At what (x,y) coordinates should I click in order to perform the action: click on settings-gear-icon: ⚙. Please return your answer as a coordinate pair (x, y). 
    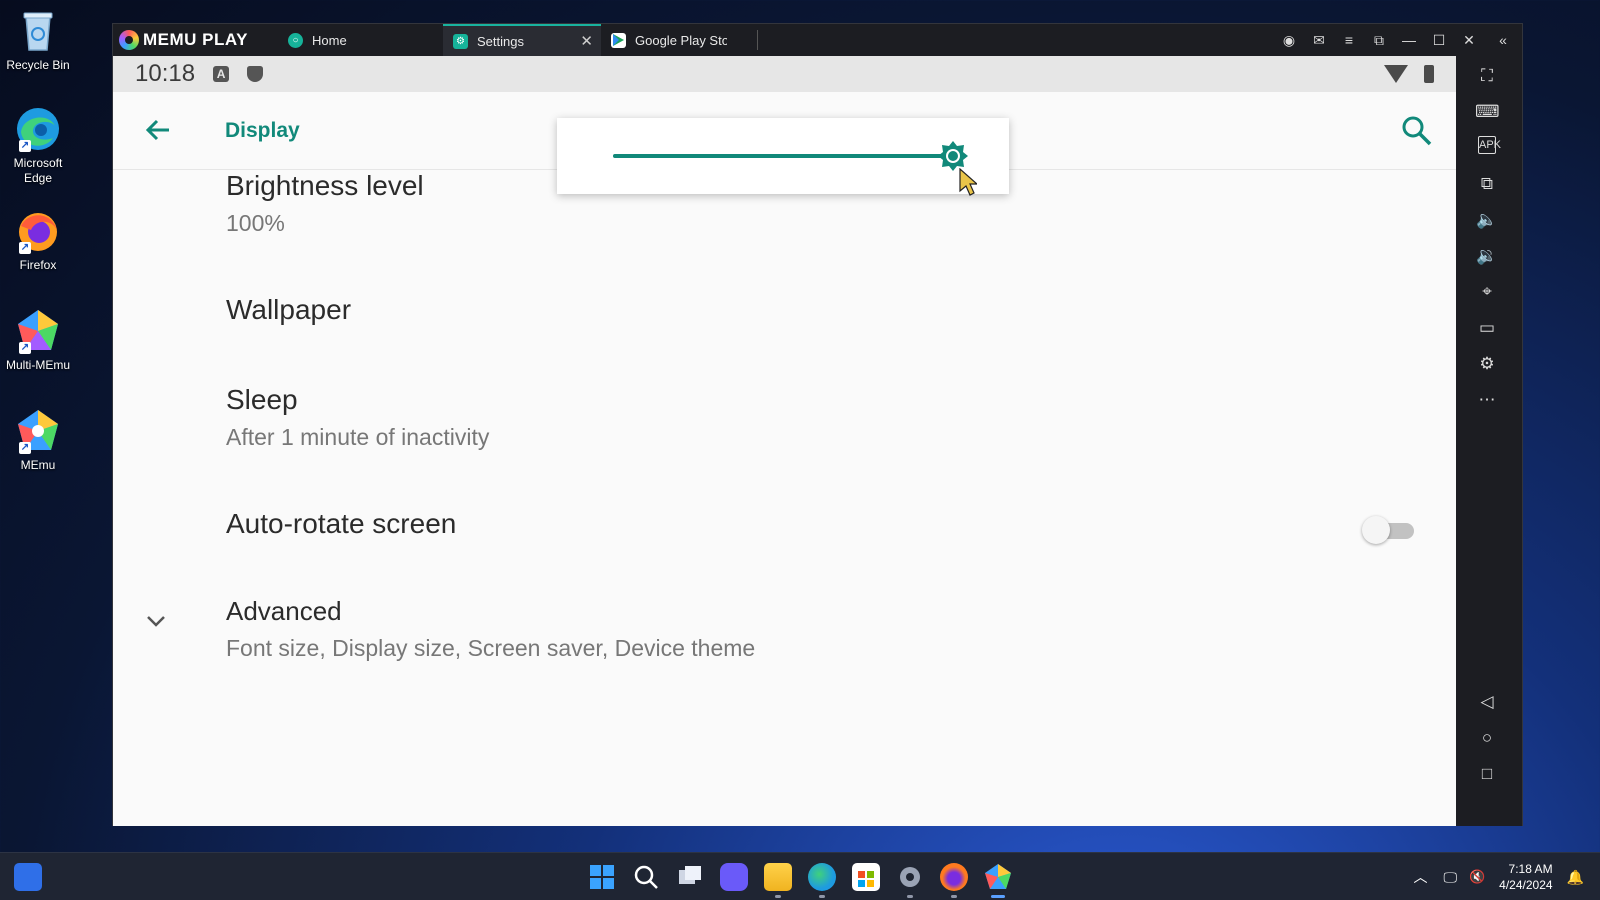
    Looking at the image, I should click on (1487, 364).